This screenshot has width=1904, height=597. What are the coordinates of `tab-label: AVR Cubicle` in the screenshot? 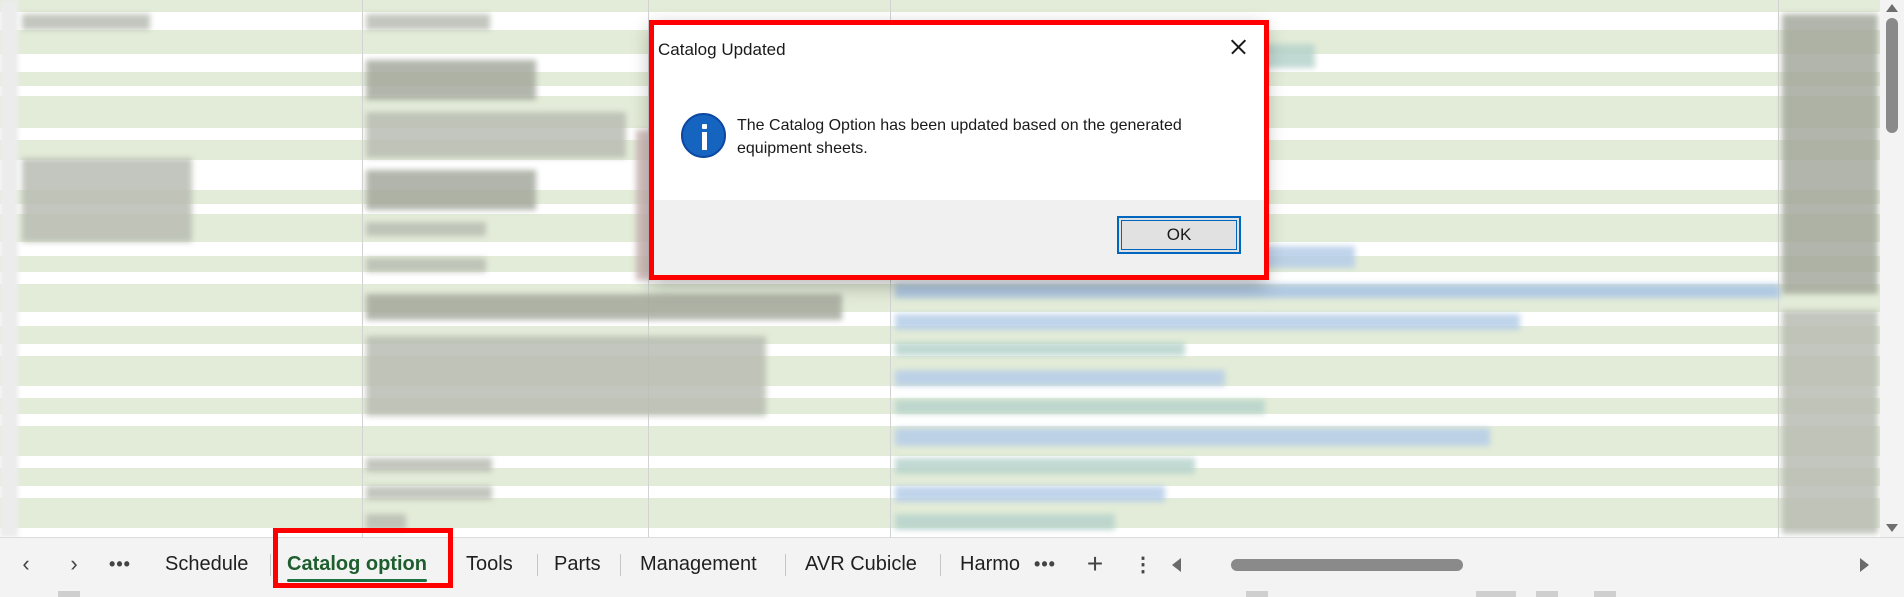 It's located at (861, 563).